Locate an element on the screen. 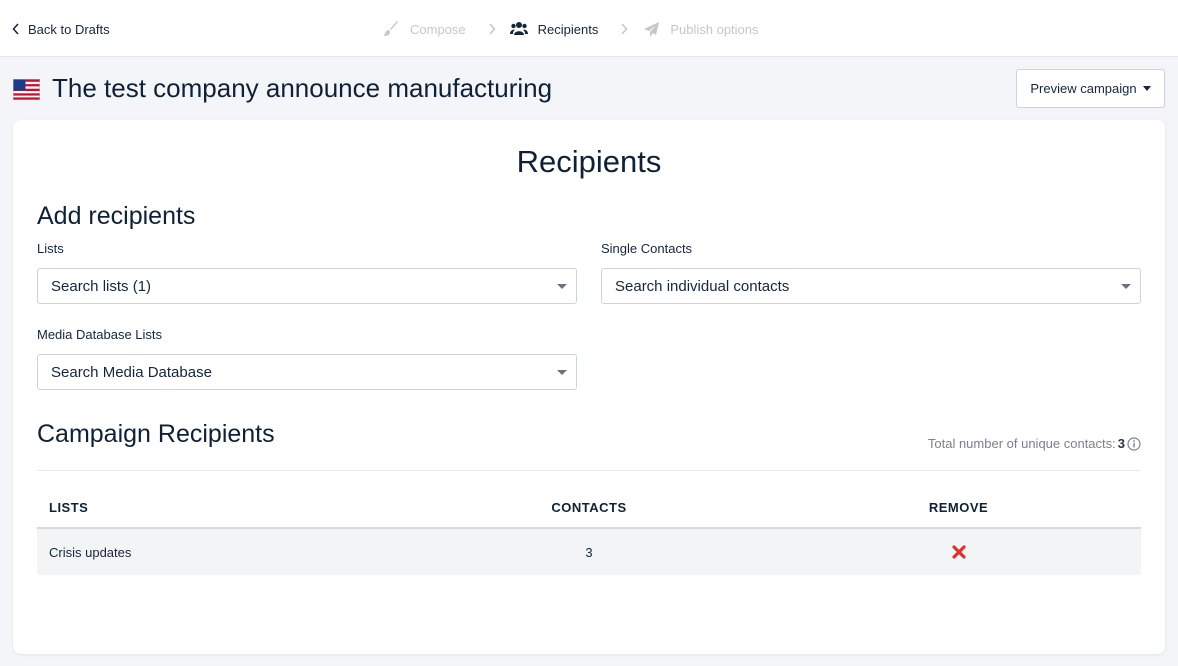  step-recipients: Recipients is located at coordinates (554, 29).